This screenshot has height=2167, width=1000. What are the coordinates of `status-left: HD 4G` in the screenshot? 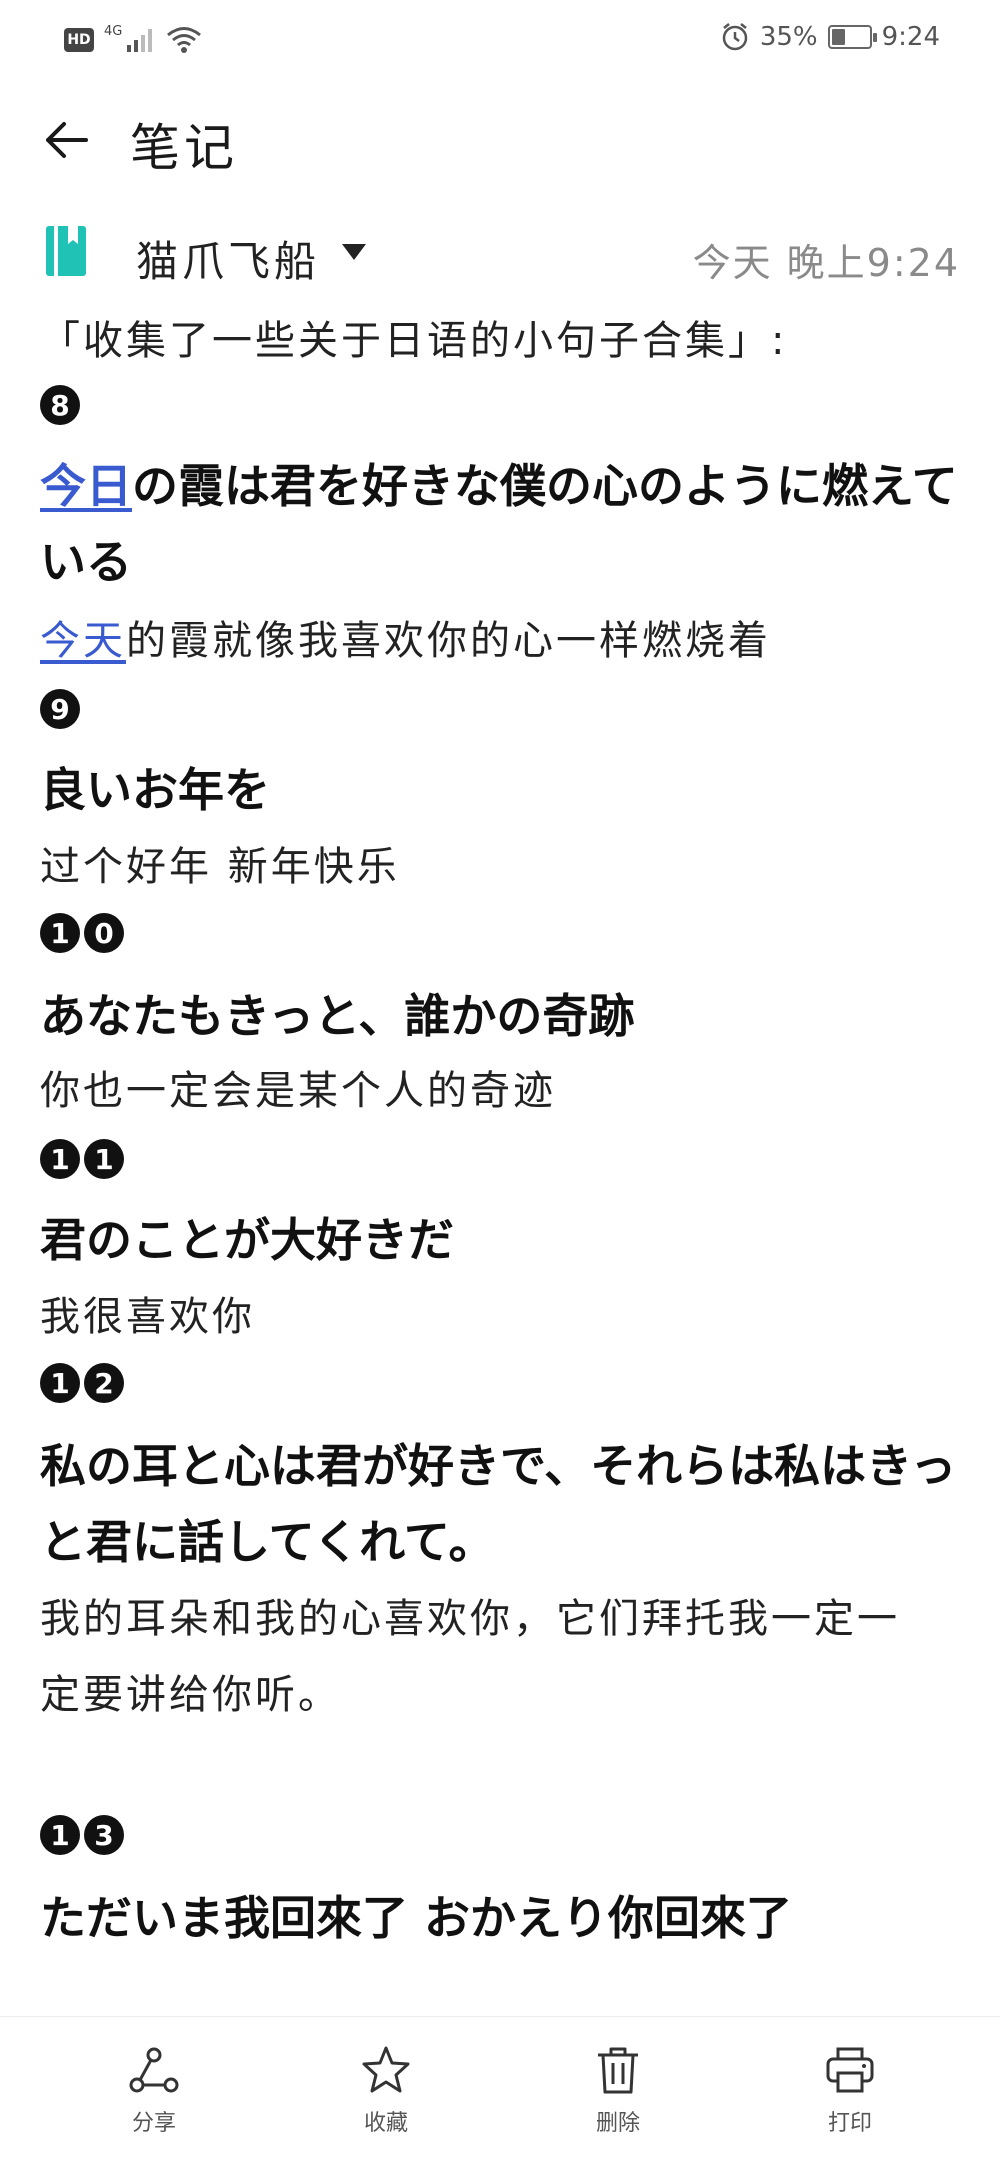 It's located at (133, 39).